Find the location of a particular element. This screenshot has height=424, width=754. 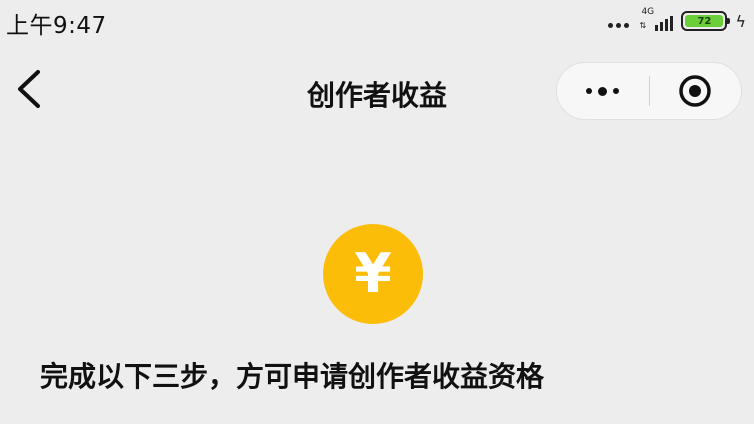

signal-icon: 4G ⇅ is located at coordinates (656, 20).